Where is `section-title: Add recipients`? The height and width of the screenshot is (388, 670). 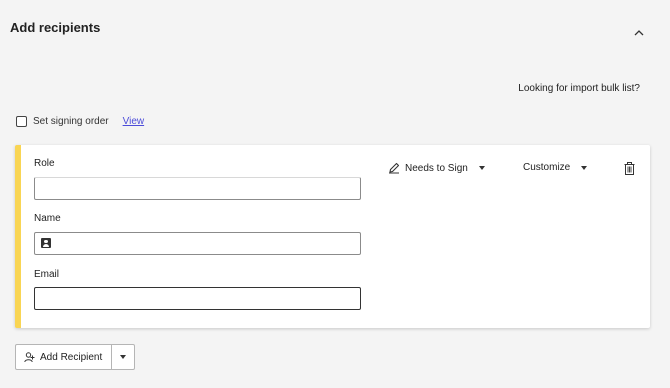 section-title: Add recipients is located at coordinates (55, 27).